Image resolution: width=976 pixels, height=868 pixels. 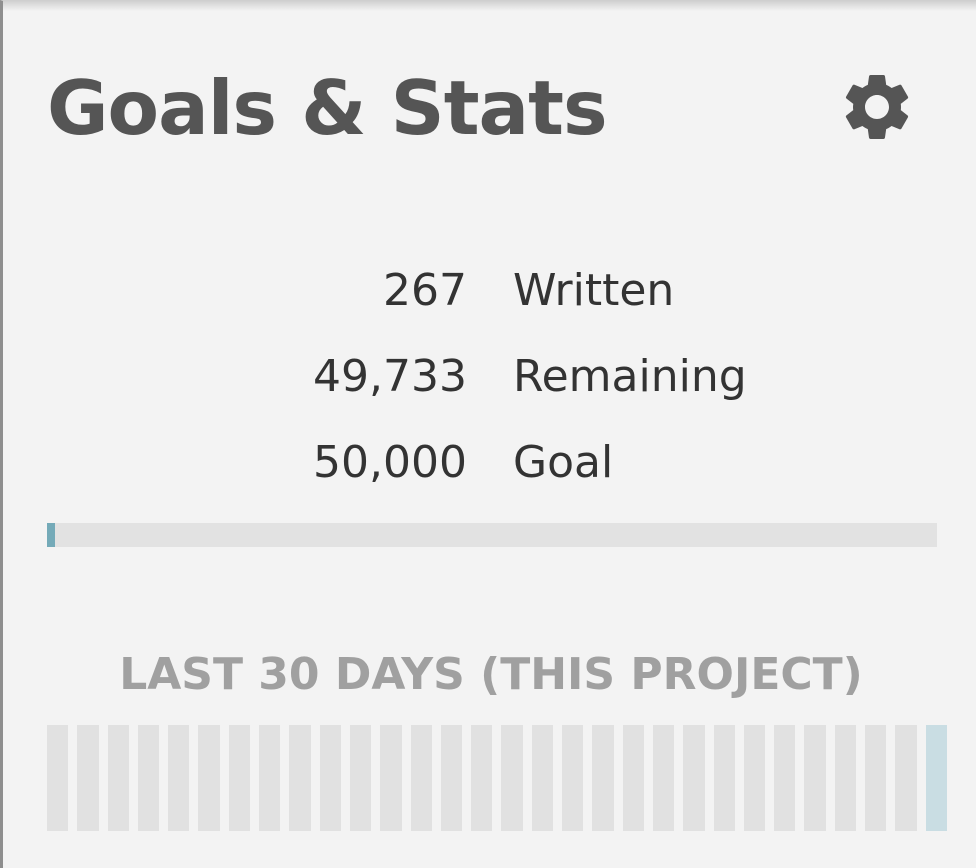 I want to click on stat-row-written: 267 Written, so click(x=573, y=290).